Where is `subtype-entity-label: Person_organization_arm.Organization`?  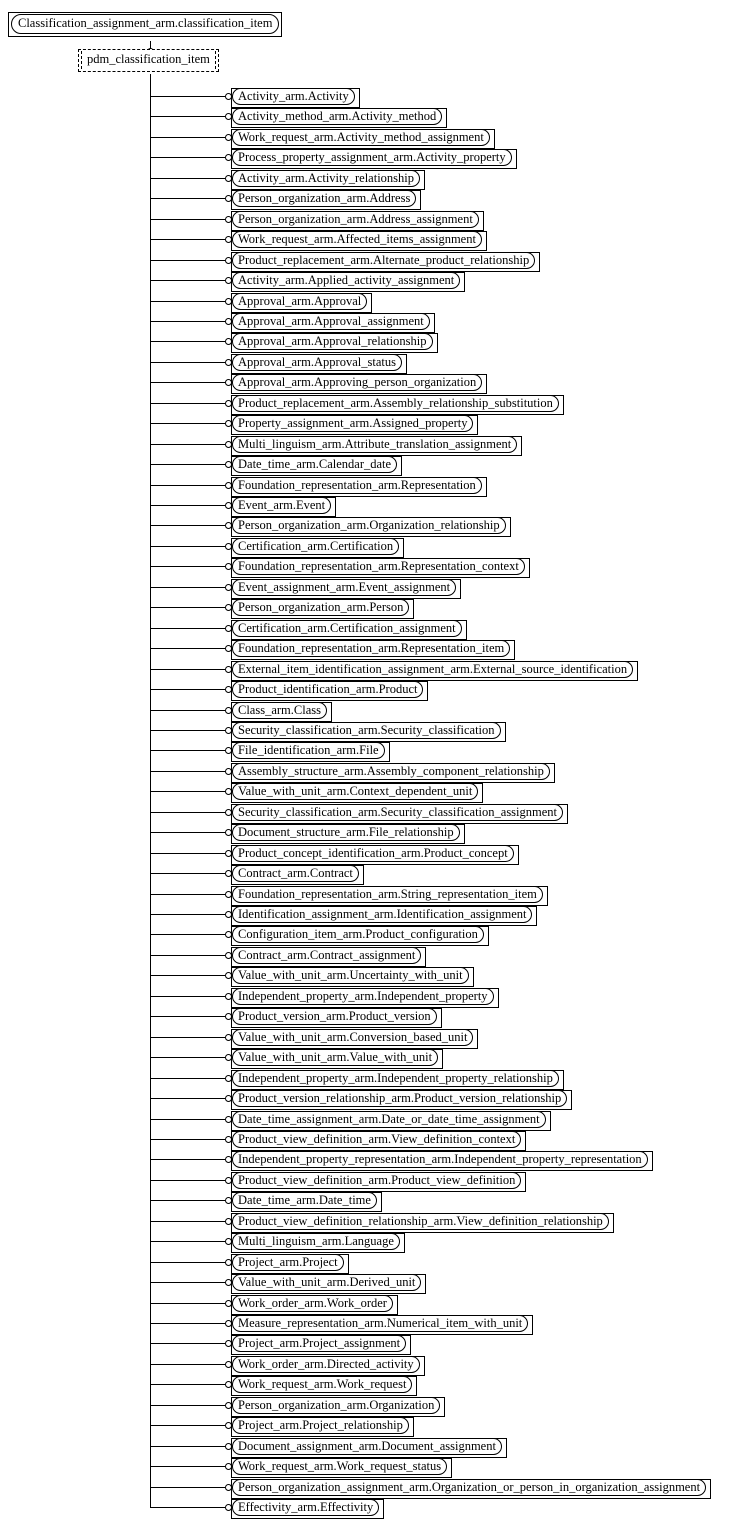
subtype-entity-label: Person_organization_arm.Organization is located at coordinates (336, 1405).